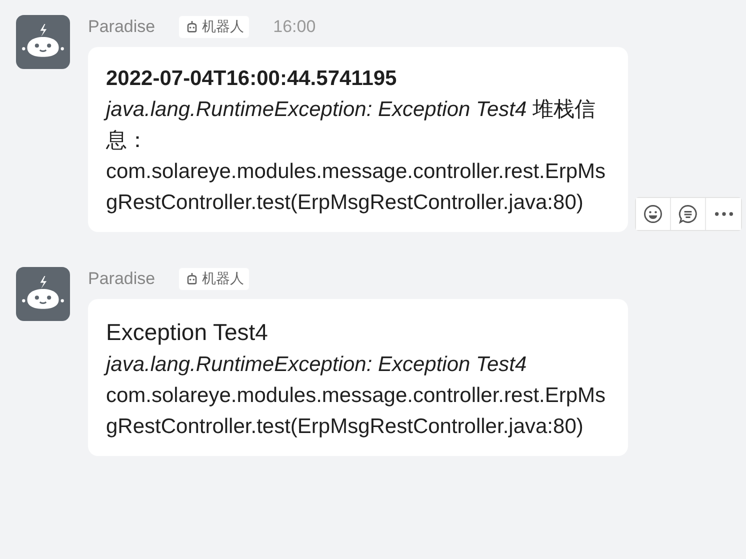 This screenshot has width=746, height=559. Describe the element at coordinates (723, 214) in the screenshot. I see `more-icon` at that location.